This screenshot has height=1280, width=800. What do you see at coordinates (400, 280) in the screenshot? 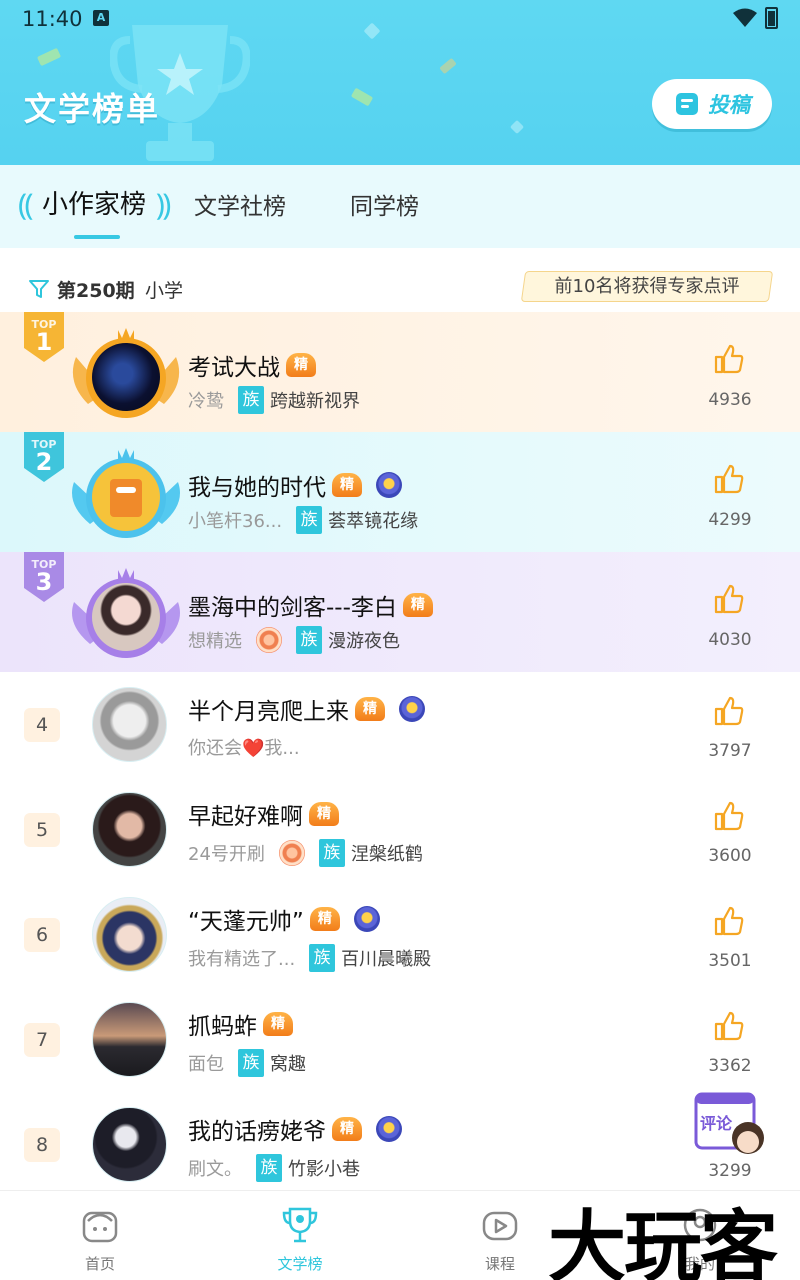
I see `filter-row: 第250期 小学 前10名将获得专家点评` at bounding box center [400, 280].